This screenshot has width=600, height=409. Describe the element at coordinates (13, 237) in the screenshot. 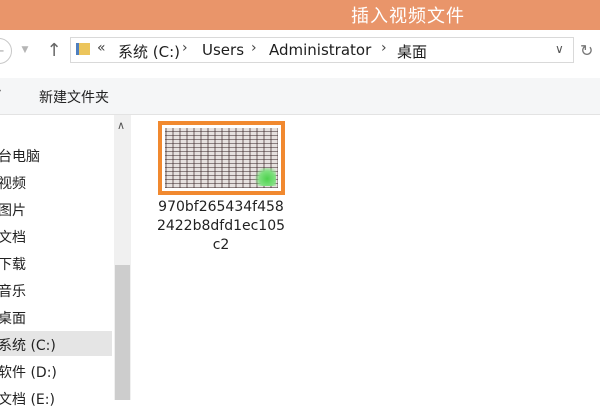

I see `nav-item-documents: 文档` at that location.